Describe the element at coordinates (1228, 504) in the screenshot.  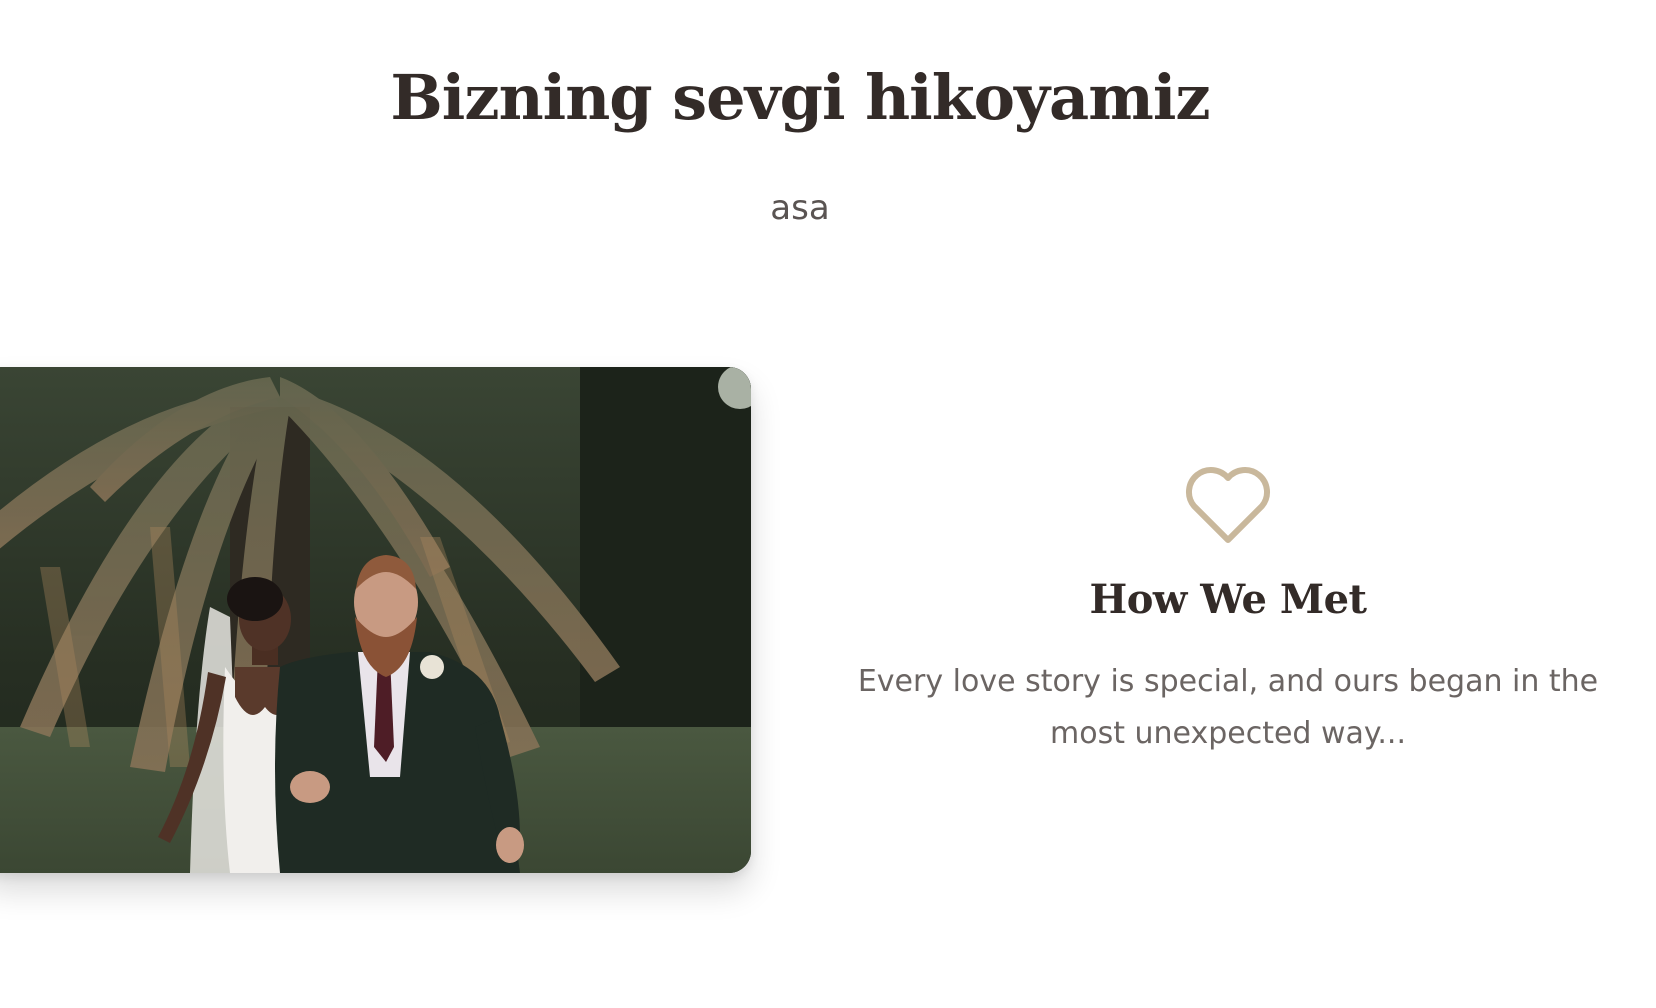
I see `heart-outline-icon` at that location.